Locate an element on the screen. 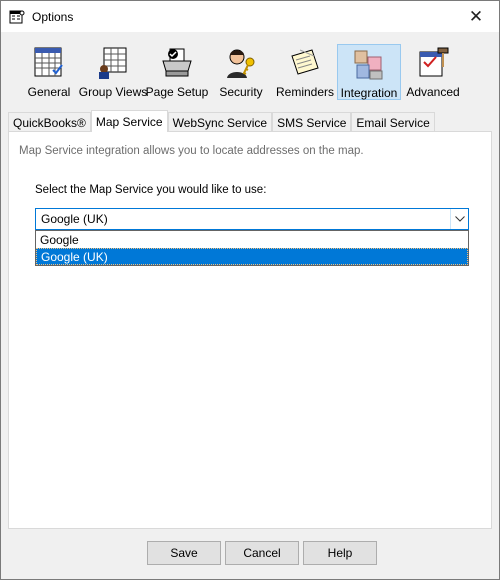  user-key-icon is located at coordinates (241, 63).